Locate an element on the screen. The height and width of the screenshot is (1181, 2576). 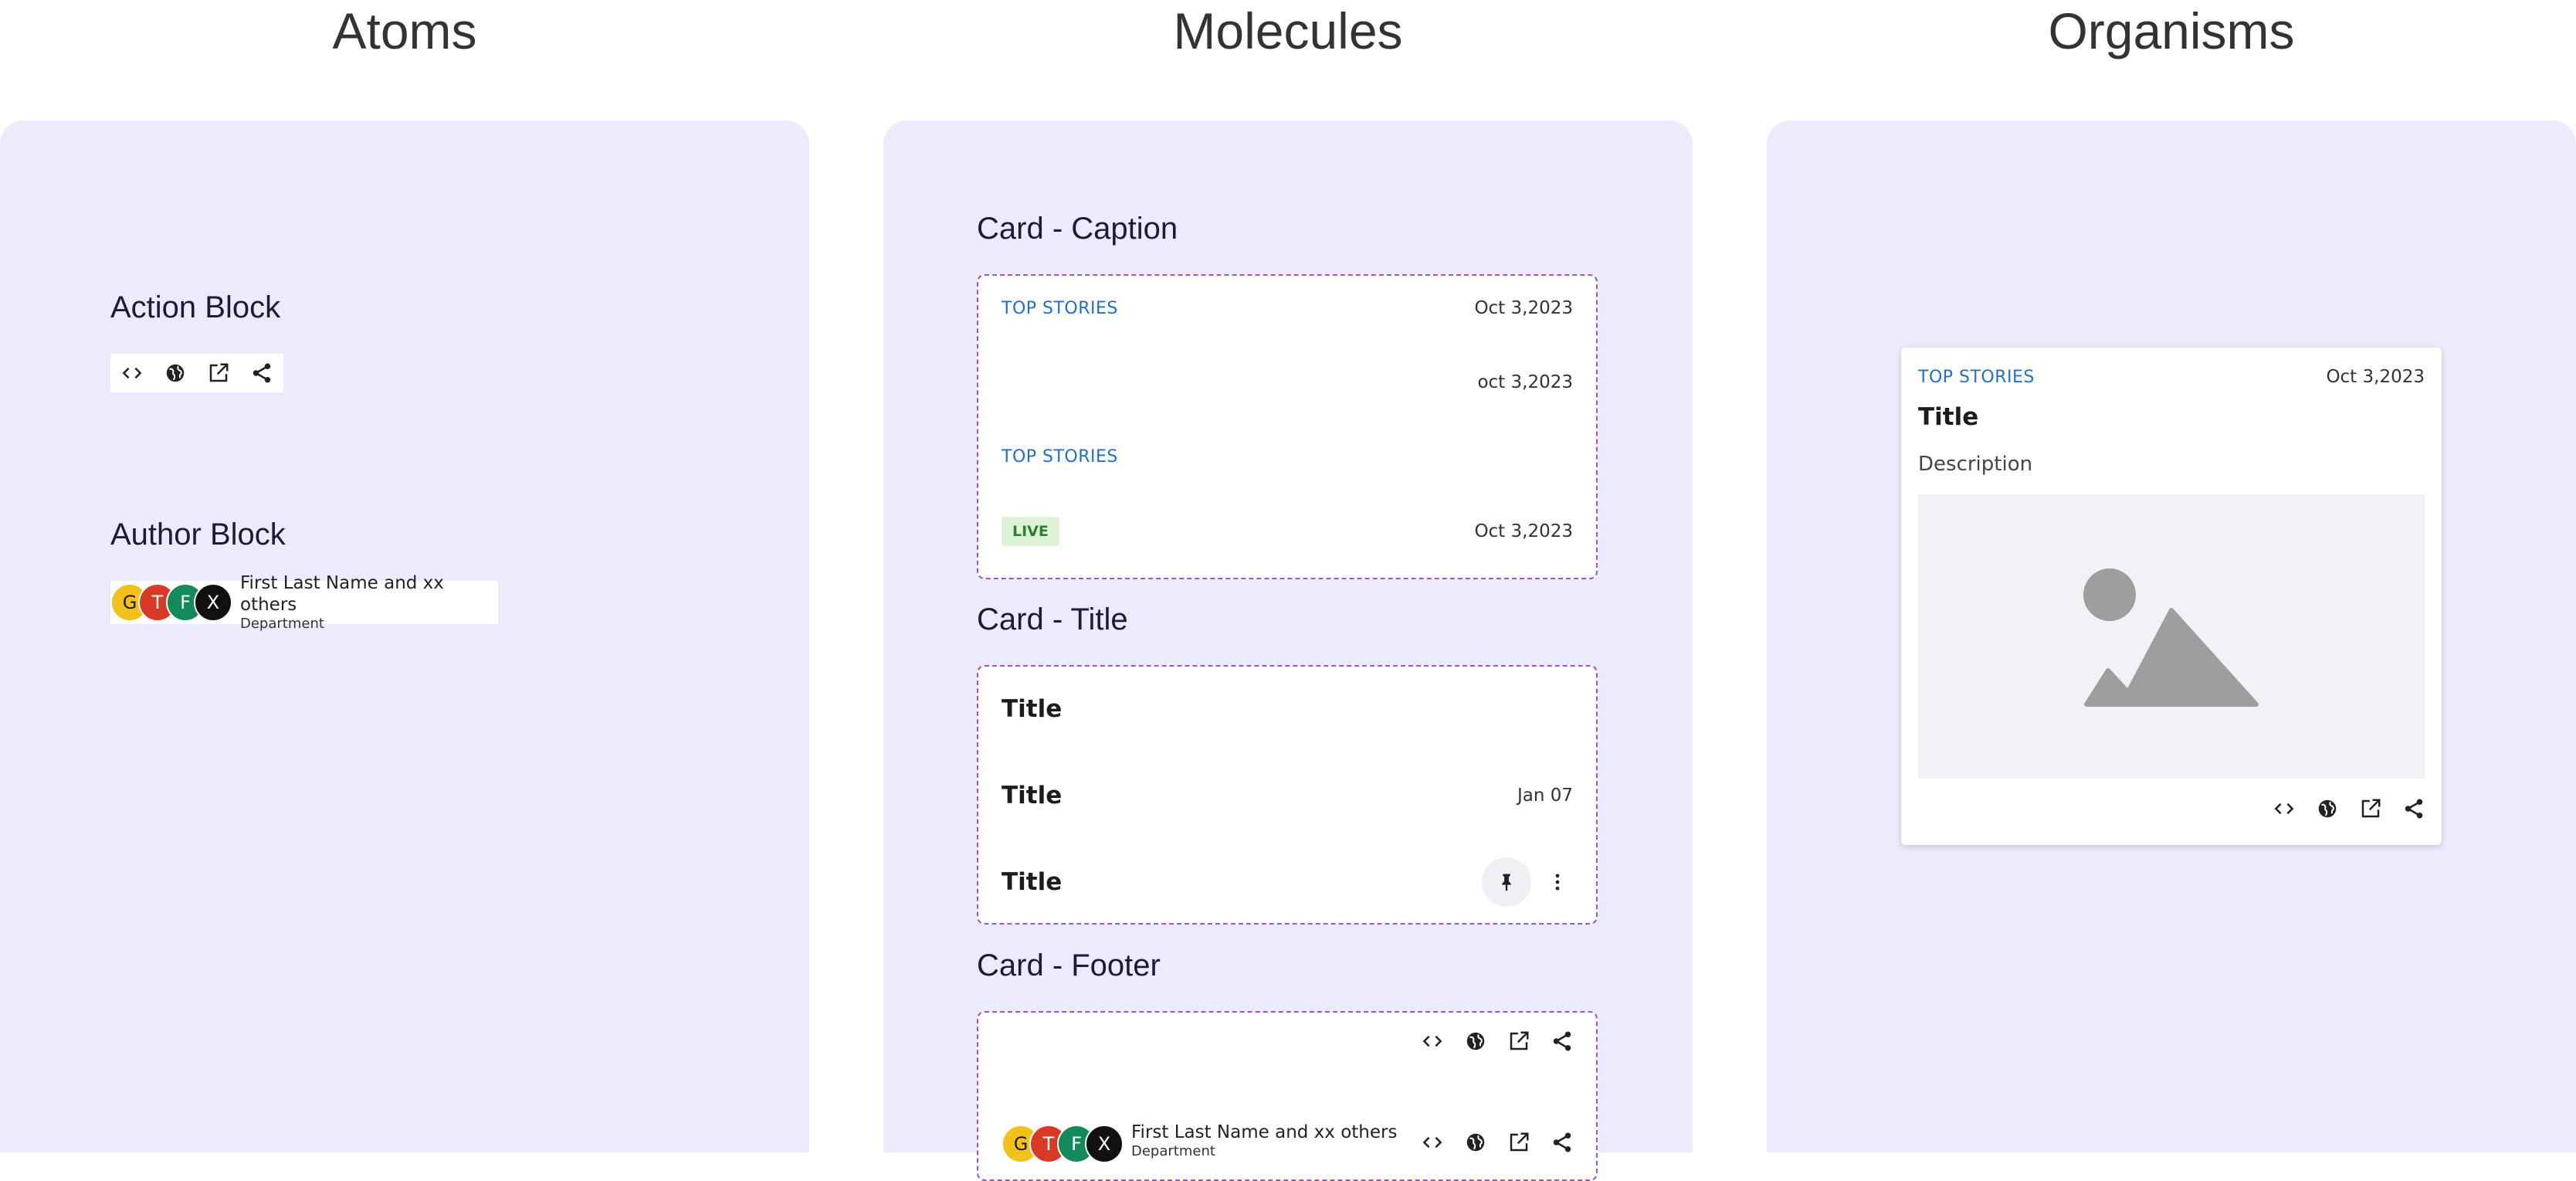
more-options-button is located at coordinates (1557, 883).